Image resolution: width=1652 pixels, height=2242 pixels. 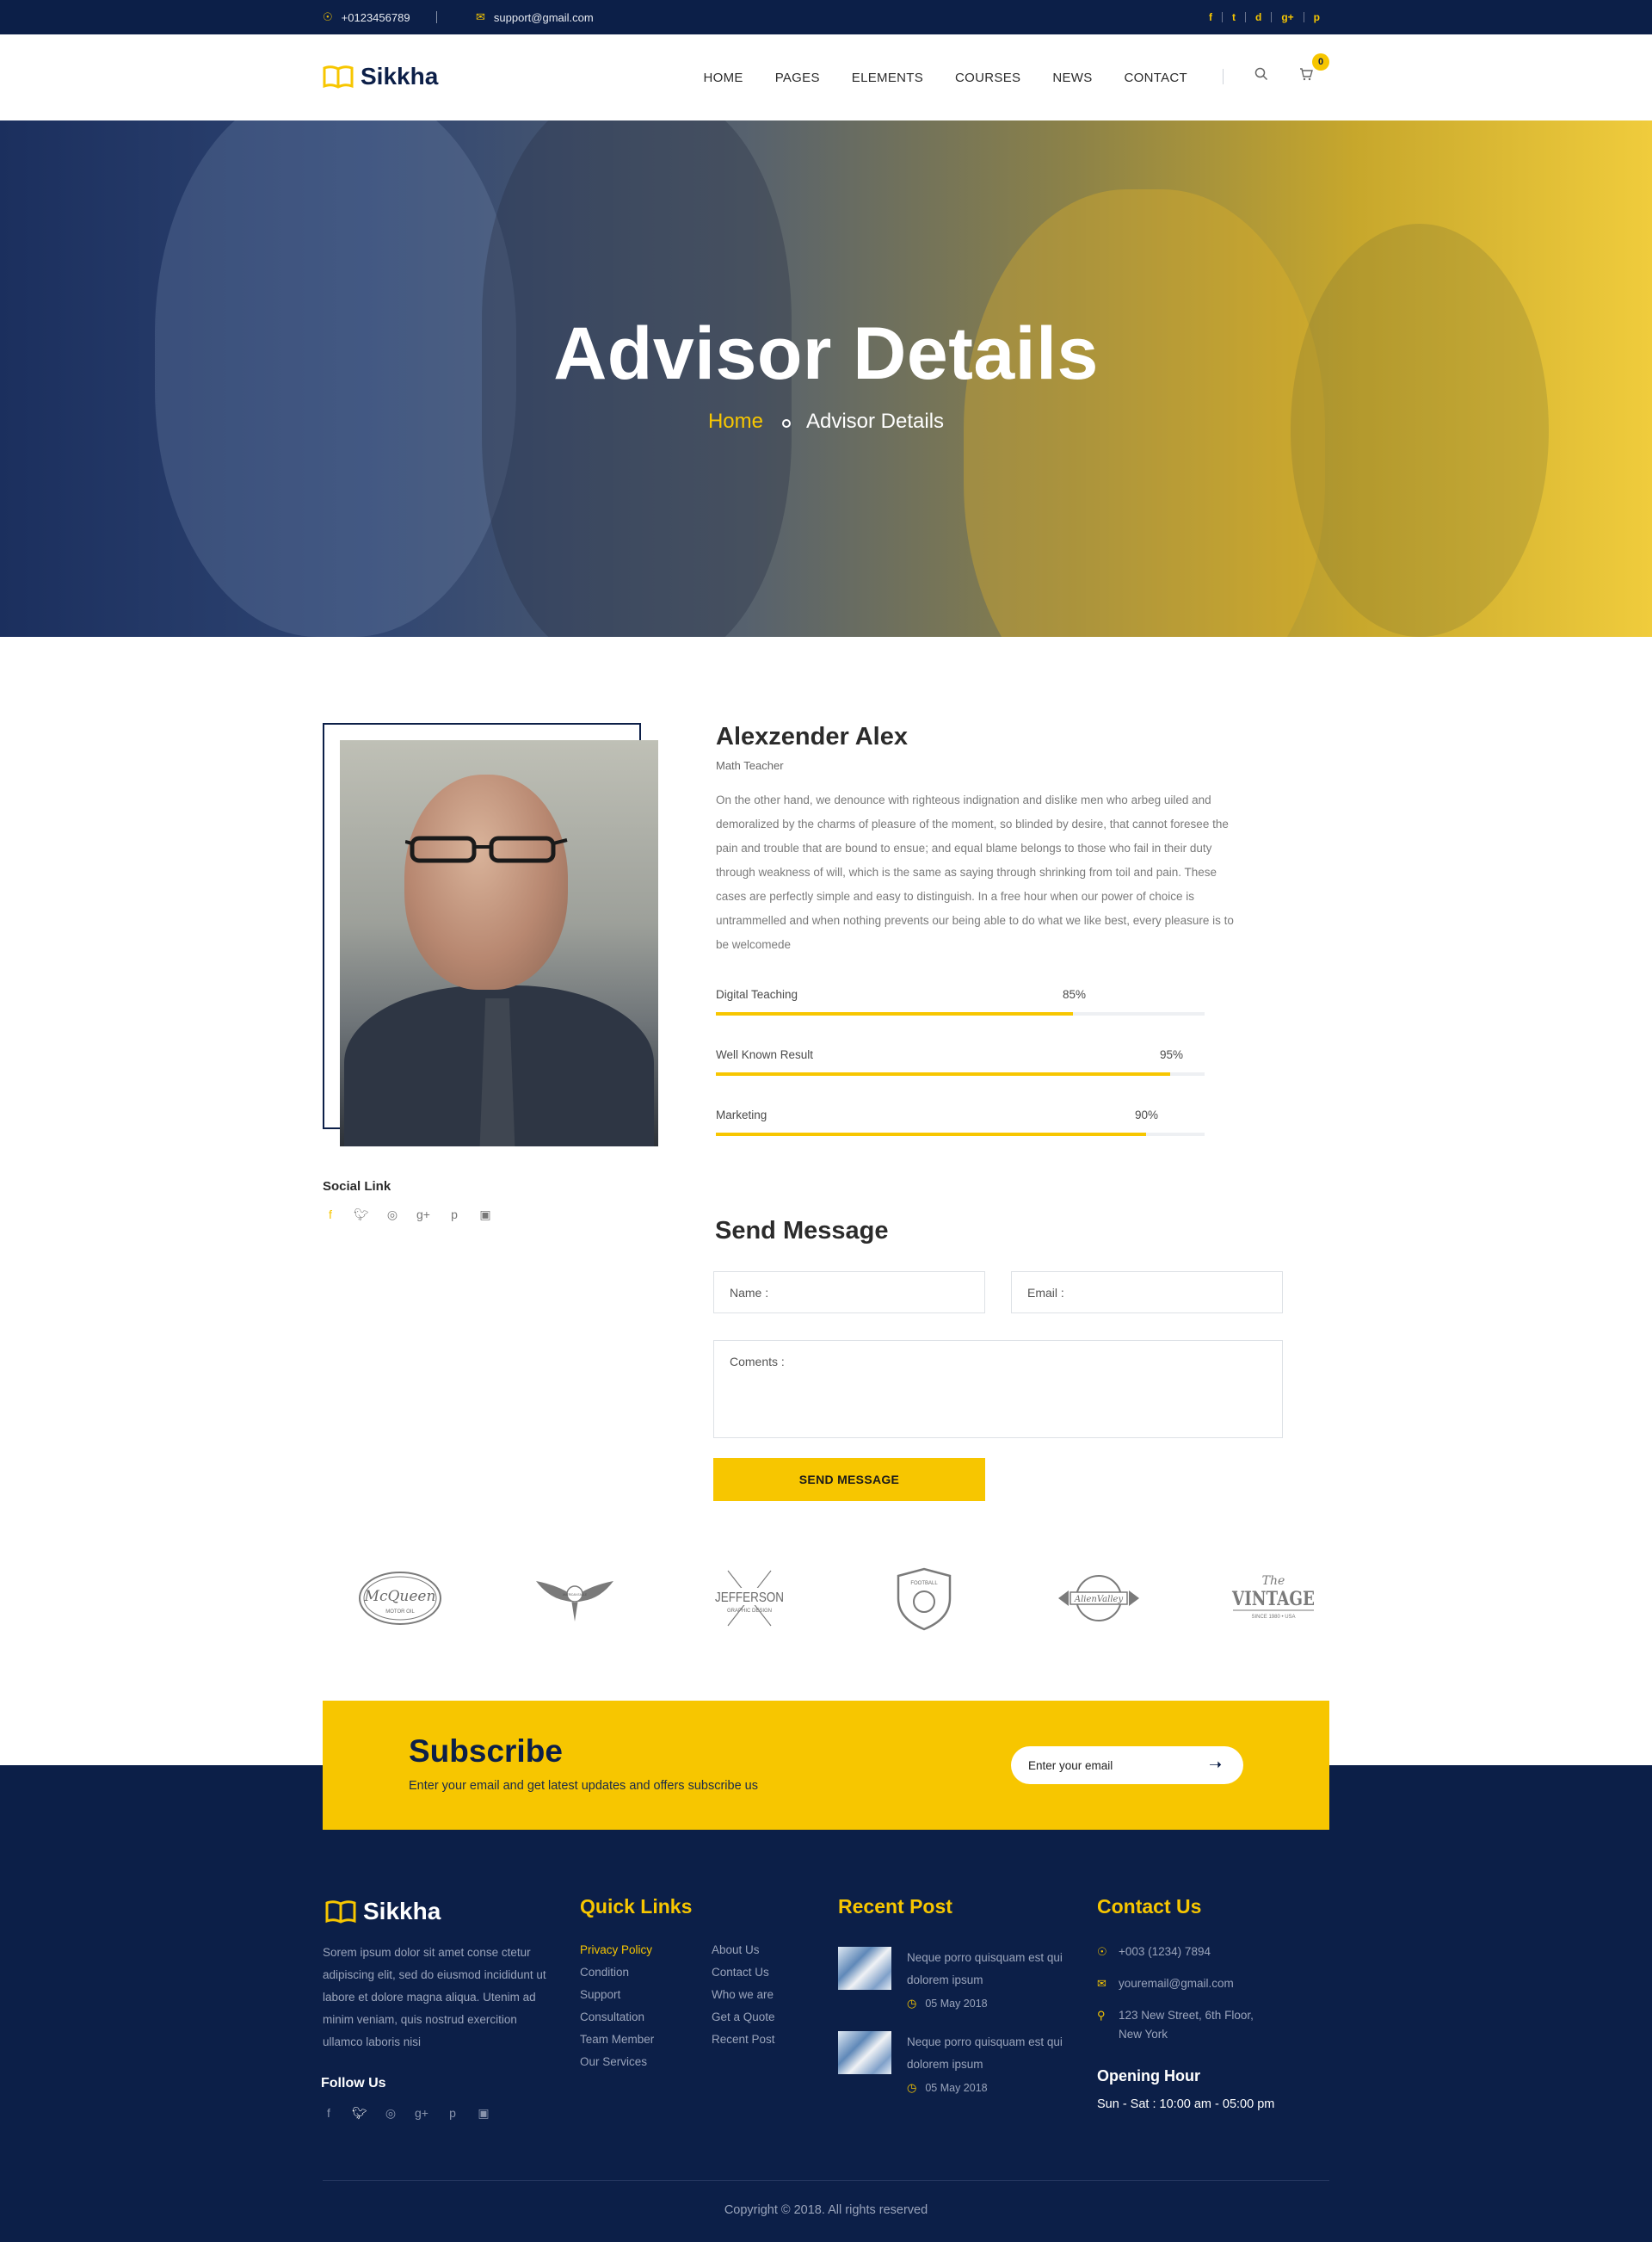 I want to click on nav-courses: COURSES, so click(x=988, y=78).